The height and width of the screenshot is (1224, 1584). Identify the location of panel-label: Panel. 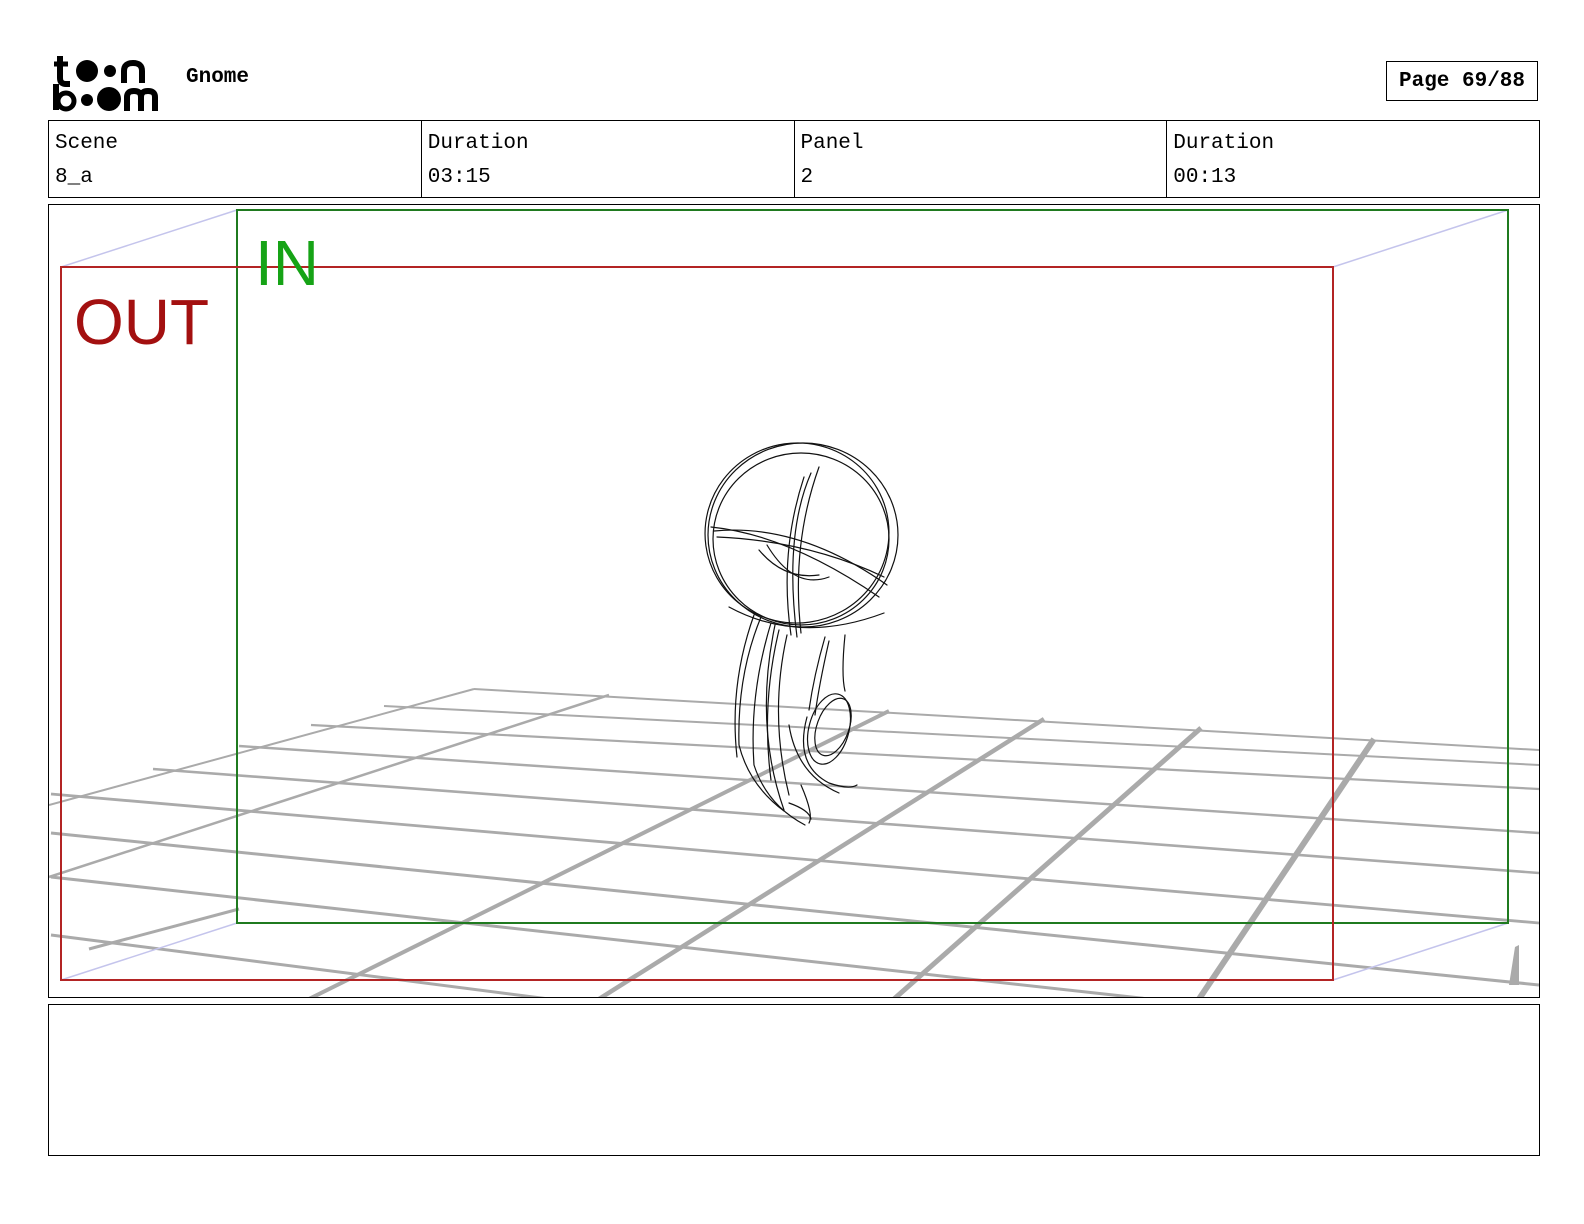
(832, 143).